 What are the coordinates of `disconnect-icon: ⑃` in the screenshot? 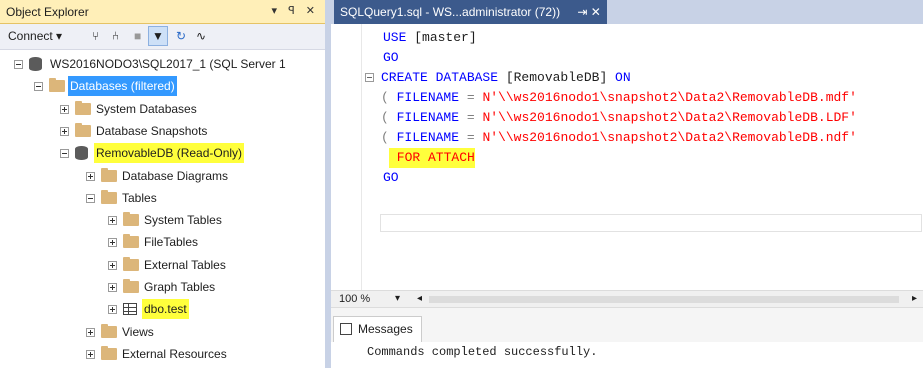 It's located at (115, 36).